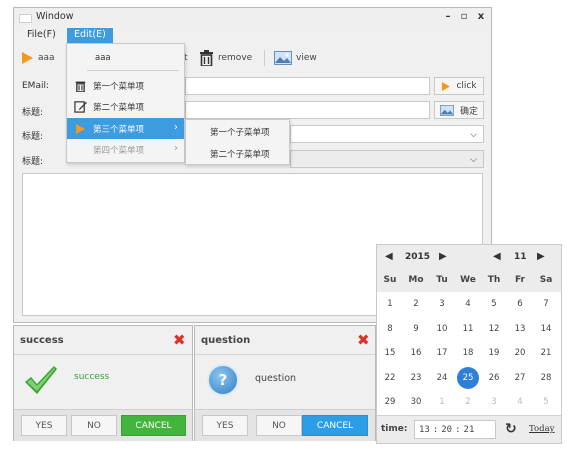 This screenshot has height=451, width=570. Describe the element at coordinates (494, 353) in the screenshot. I see `calendar-day: 19` at that location.